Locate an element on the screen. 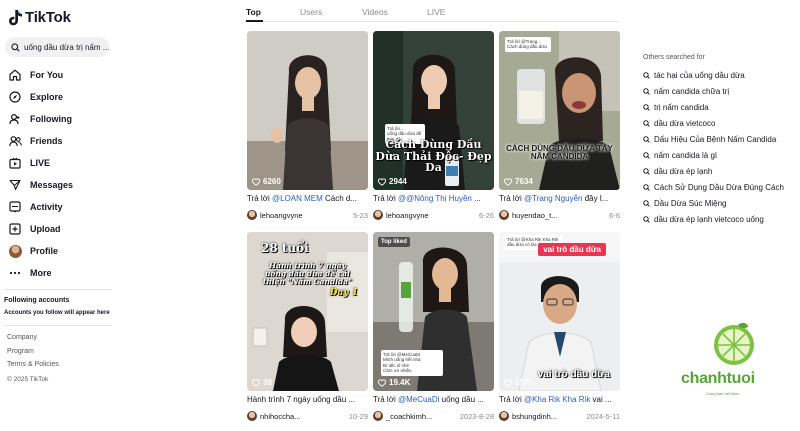 The height and width of the screenshot is (431, 800). suggested-search-item: dầu dừa ép lạnh is located at coordinates (721, 171).